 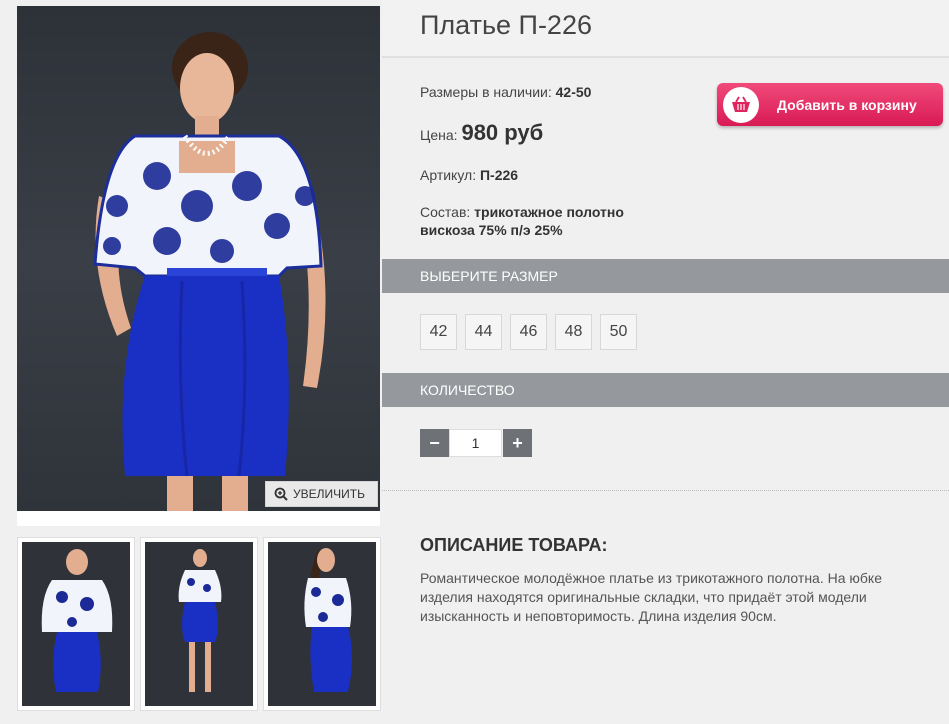 What do you see at coordinates (847, 104) in the screenshot?
I see `add-to-cart-label: Добавить в корзину` at bounding box center [847, 104].